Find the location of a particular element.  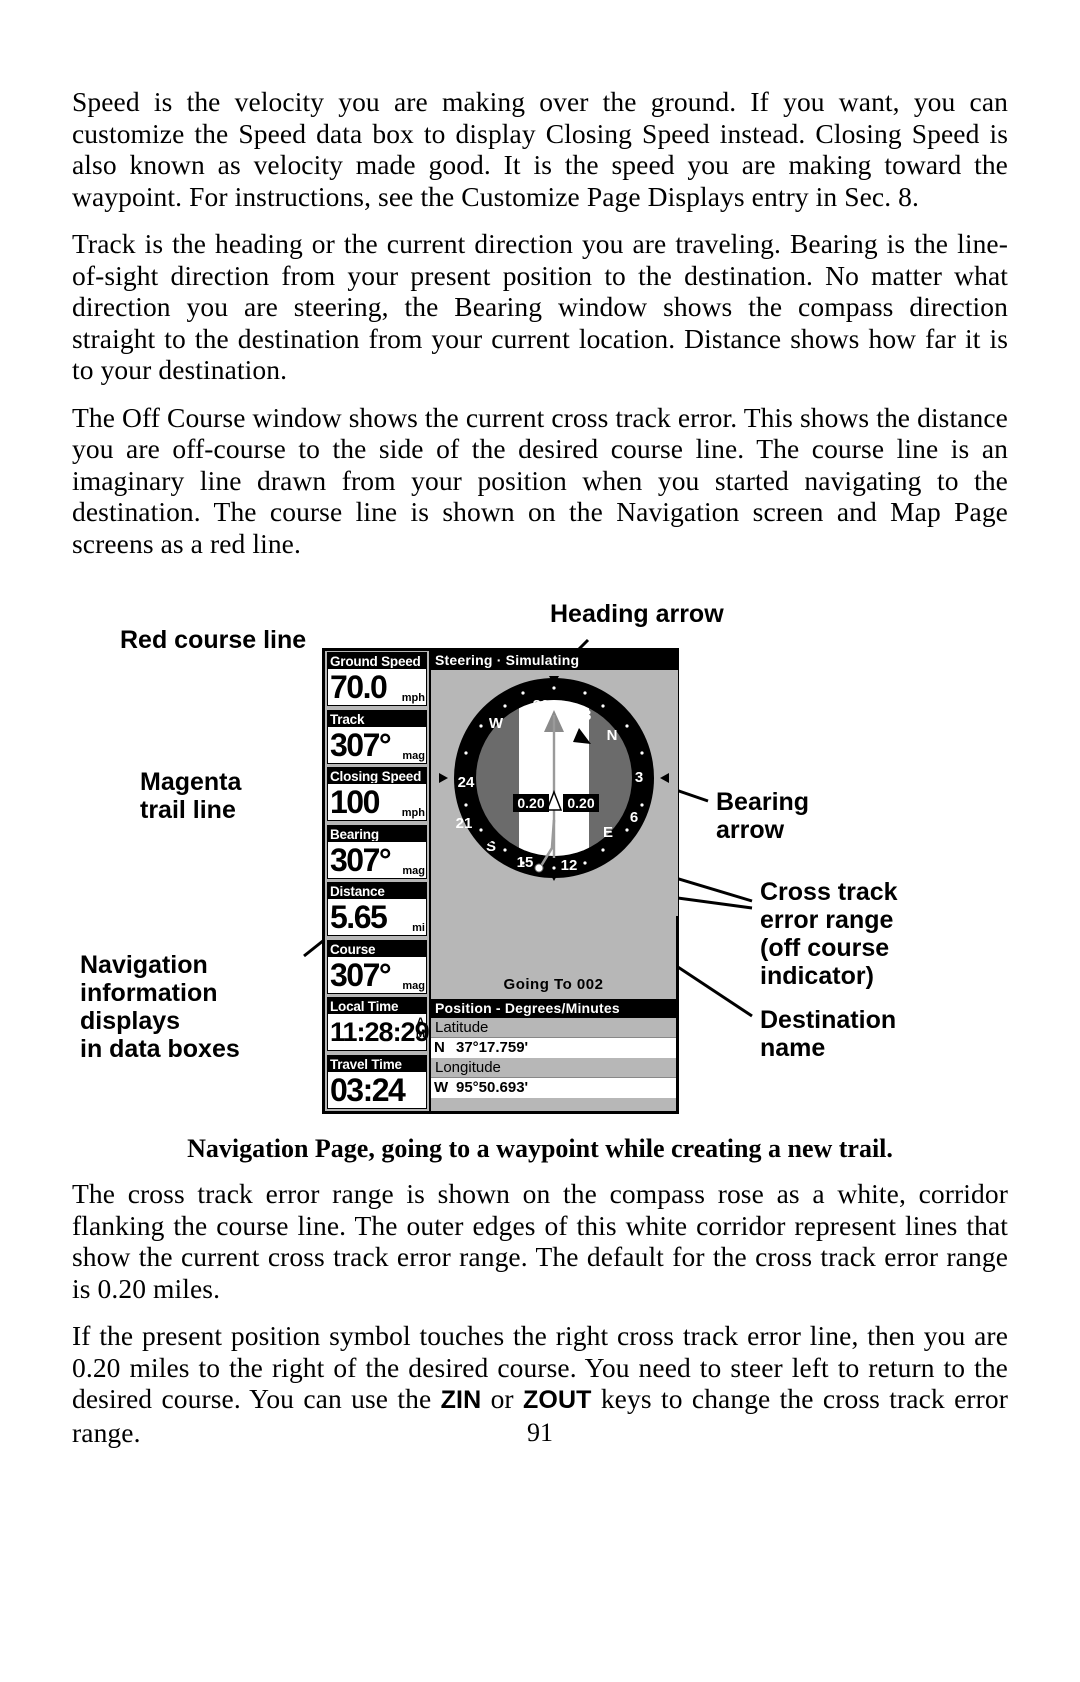

compass-rose: 30 33 24 21 15 12 3 6 N E S W 0.20 0.20 is located at coordinates (554, 793).